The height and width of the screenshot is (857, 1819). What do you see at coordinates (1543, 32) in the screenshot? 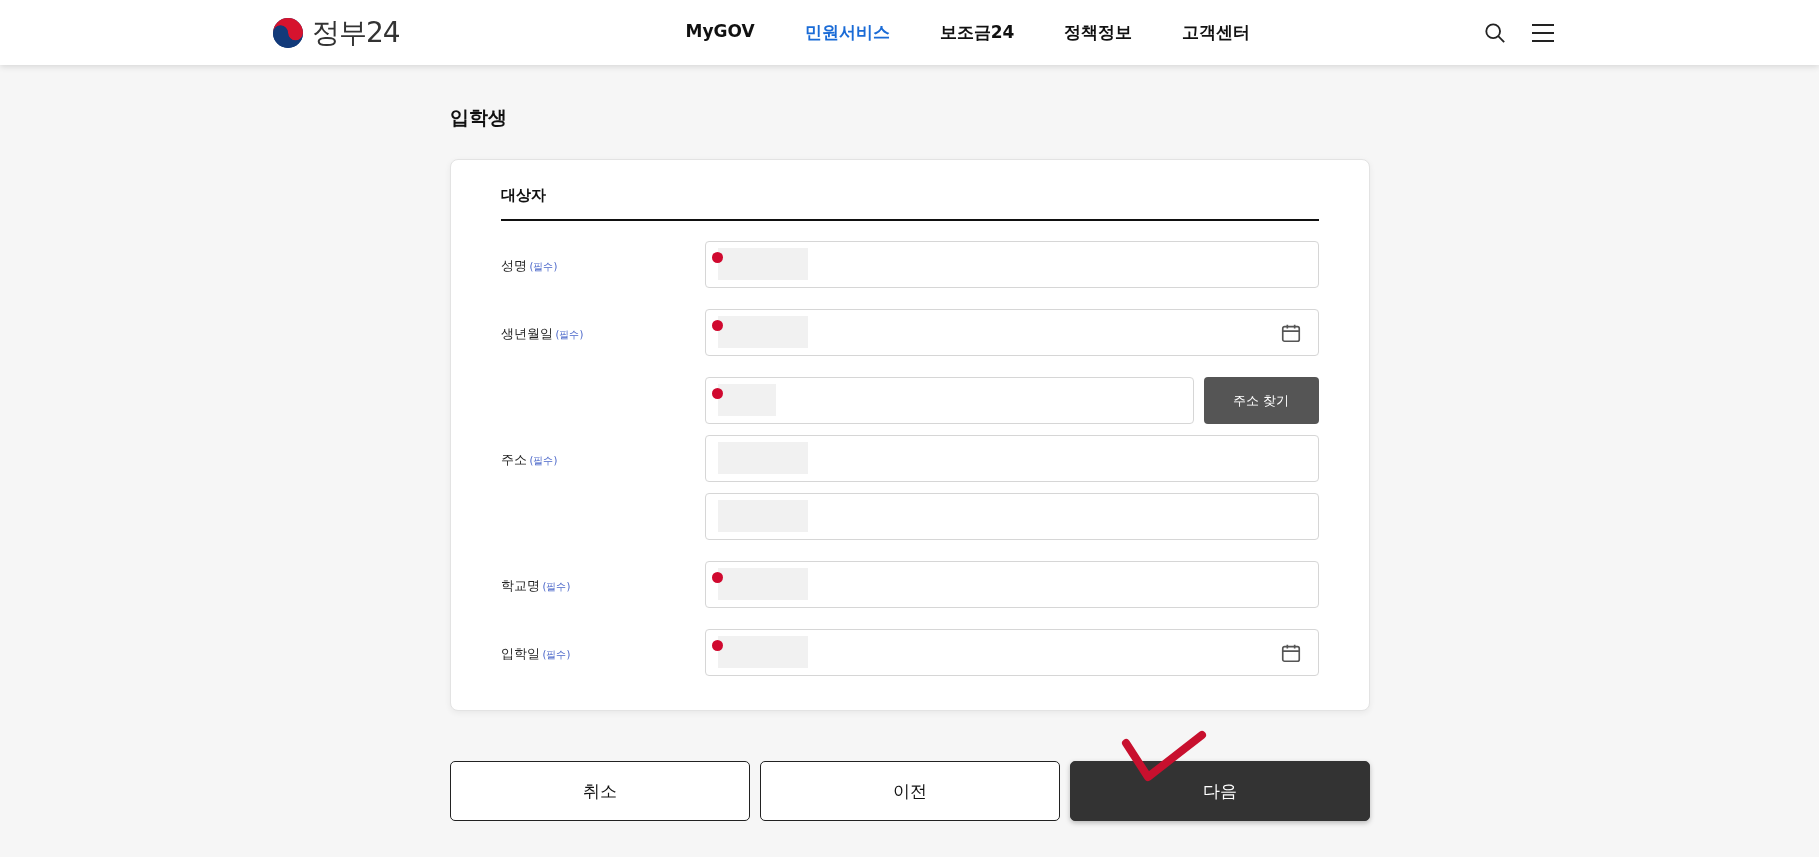
I see `menu-icon` at bounding box center [1543, 32].